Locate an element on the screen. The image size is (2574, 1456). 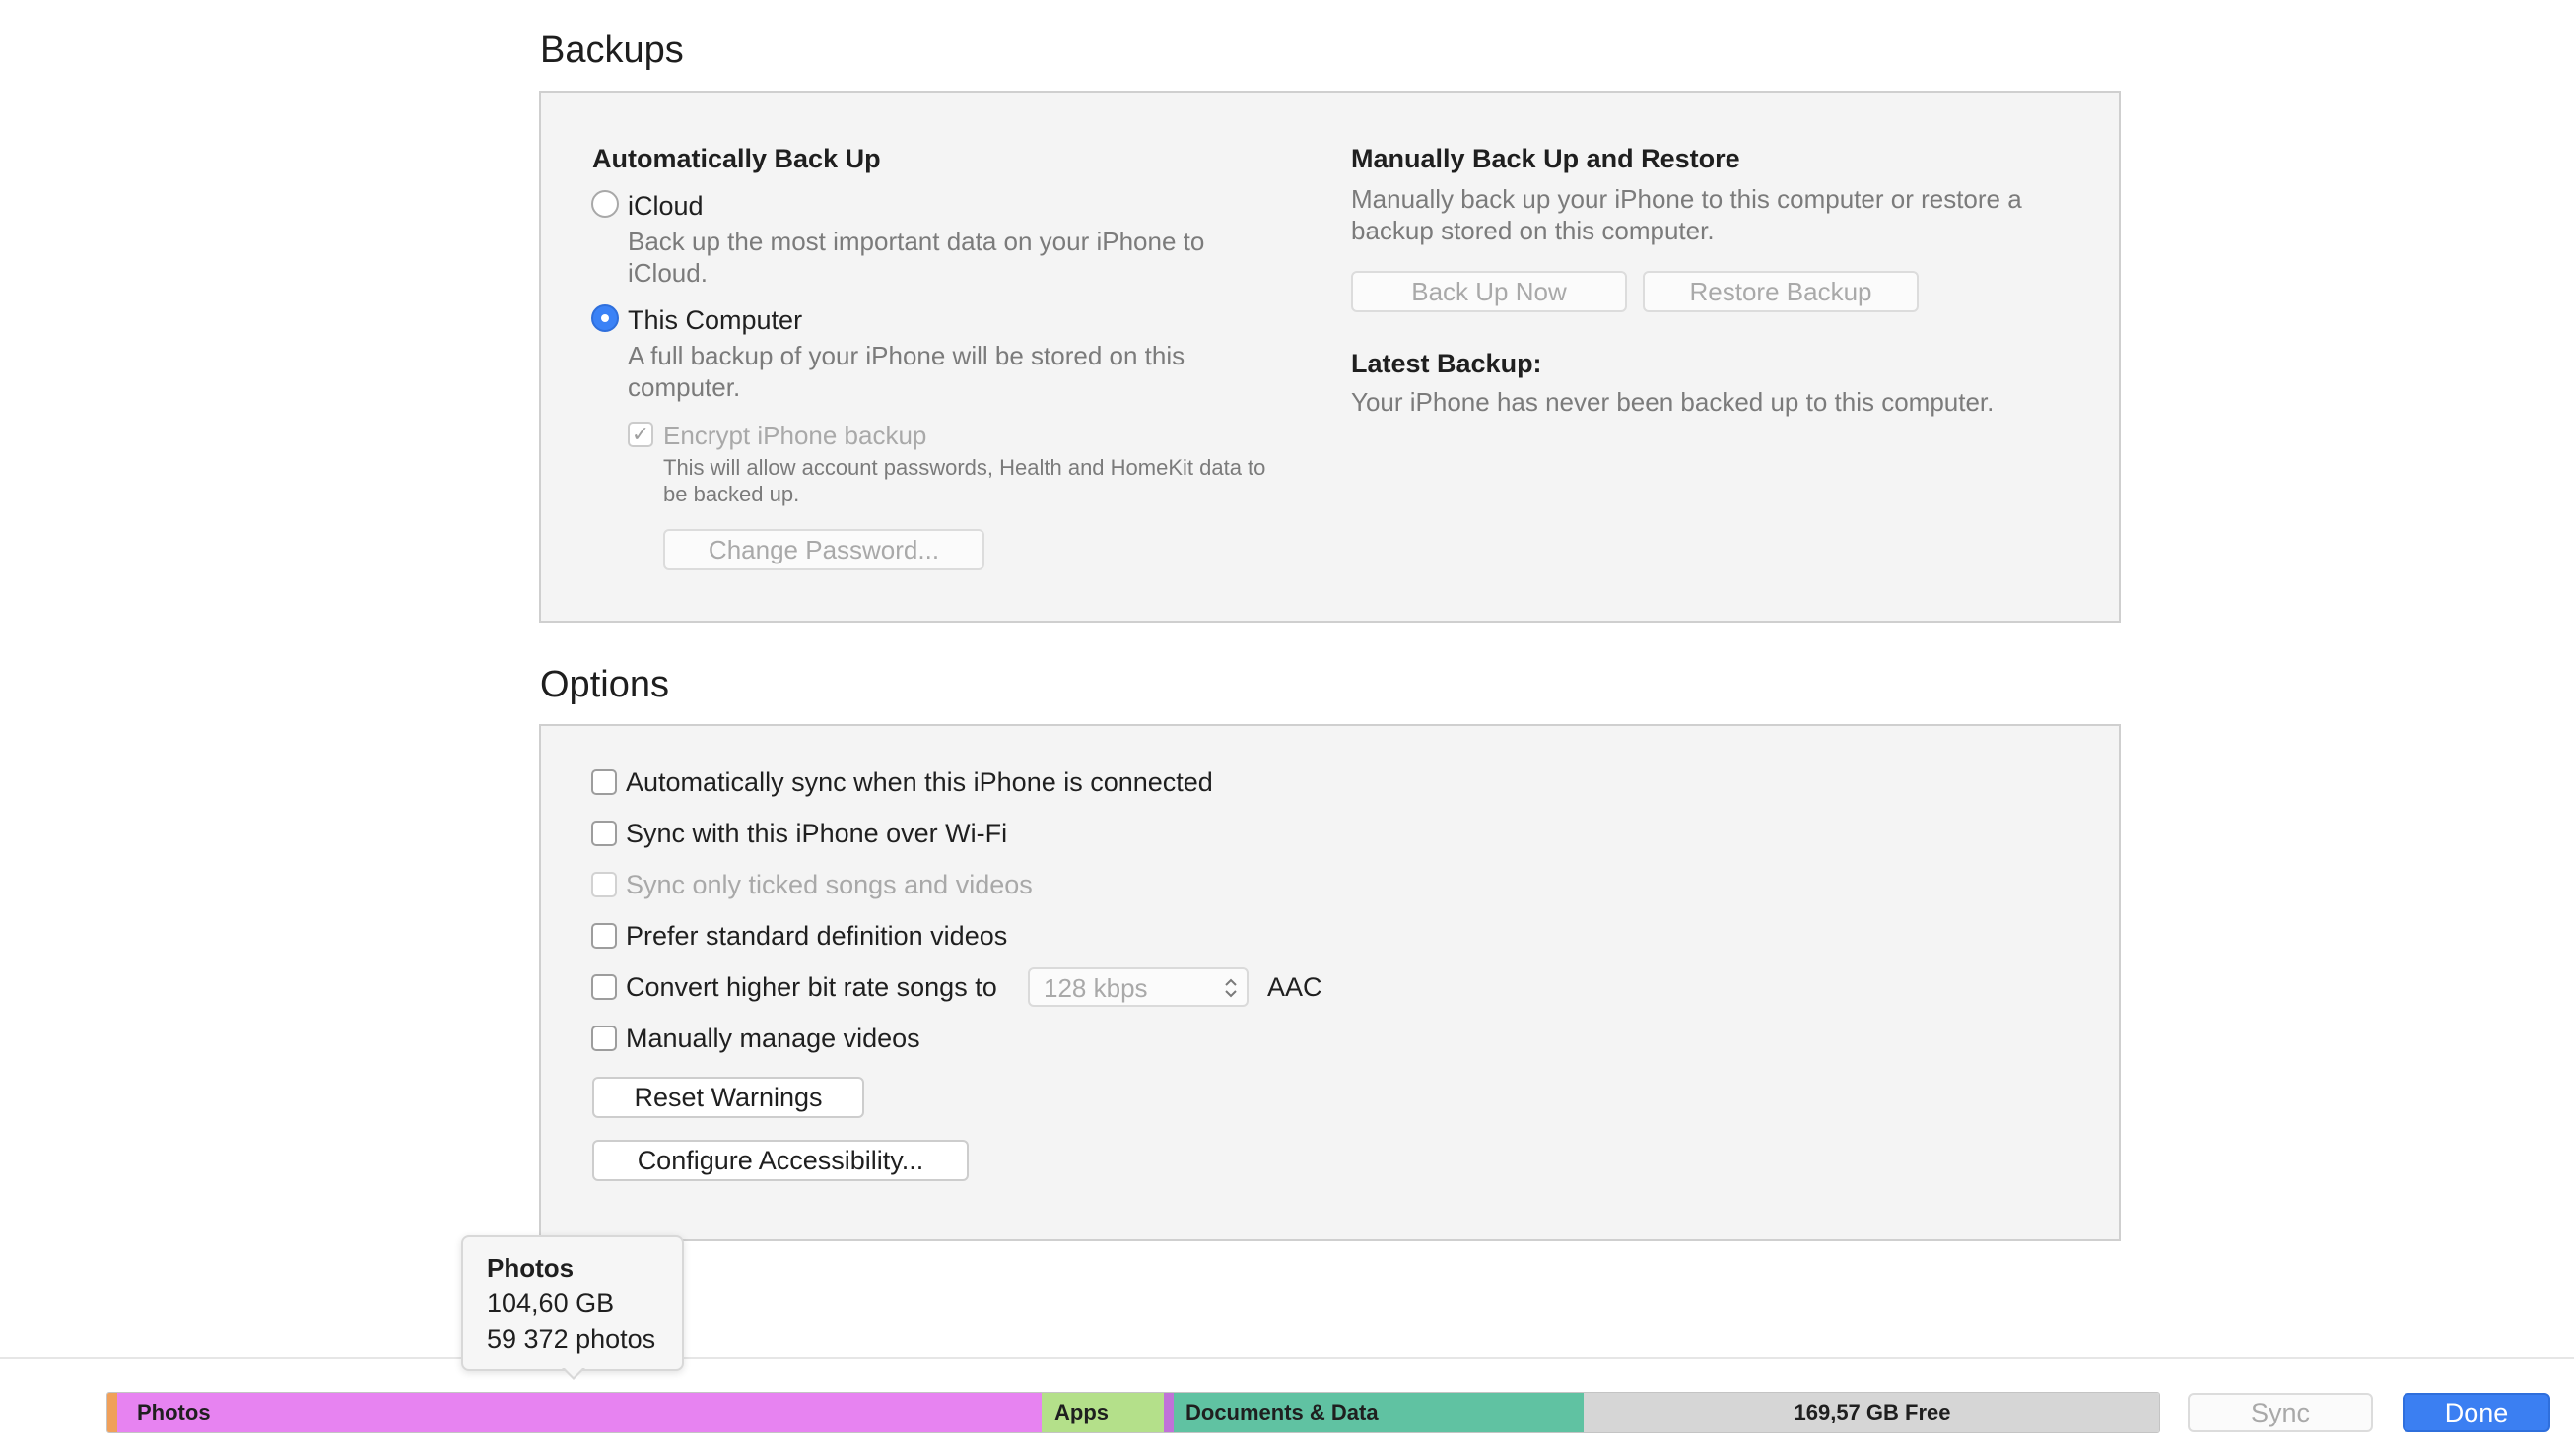
bitrate-format-label: AAC is located at coordinates (1294, 987).